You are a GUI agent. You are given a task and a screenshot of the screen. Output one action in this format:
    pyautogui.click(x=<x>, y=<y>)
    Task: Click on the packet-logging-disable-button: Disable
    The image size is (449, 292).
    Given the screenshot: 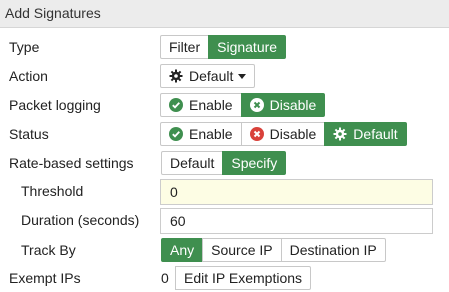 What is the action you would take?
    pyautogui.click(x=283, y=105)
    